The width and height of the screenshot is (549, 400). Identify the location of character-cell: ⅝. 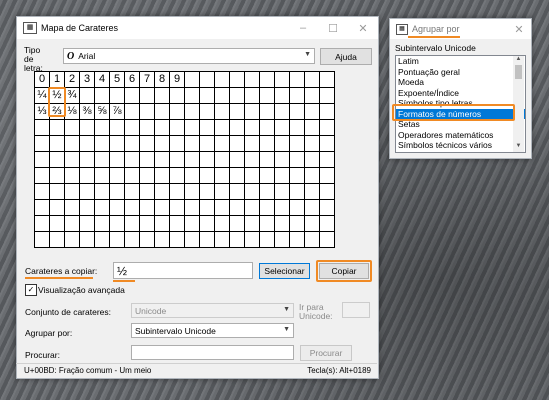
(102, 112).